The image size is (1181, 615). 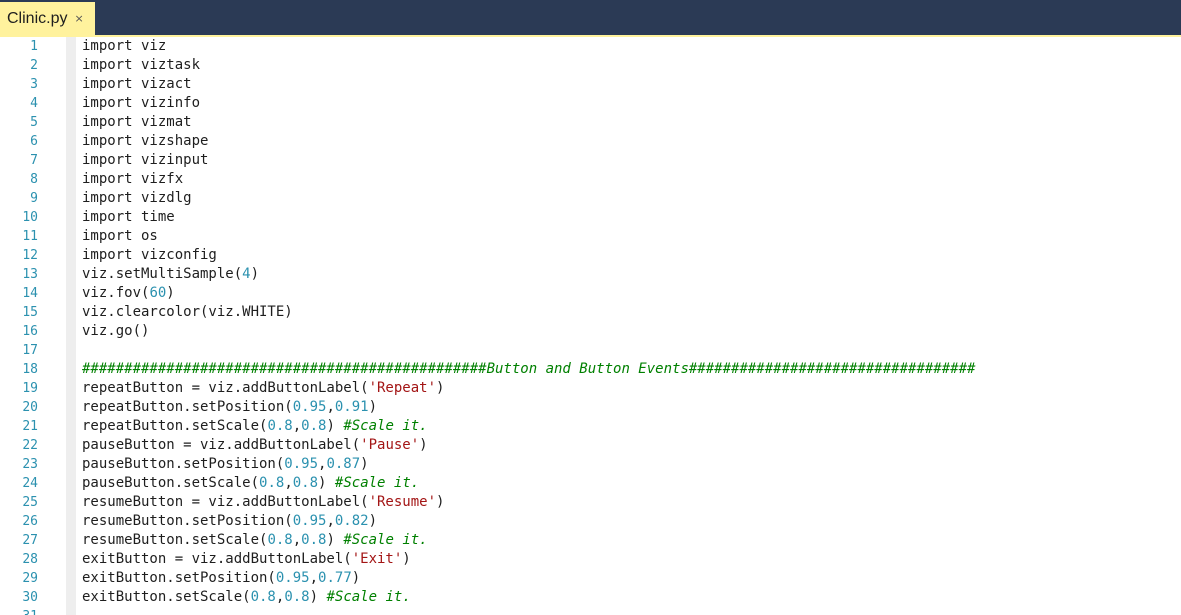 I want to click on code-token: exitButton.setPosition(, so click(x=179, y=578).